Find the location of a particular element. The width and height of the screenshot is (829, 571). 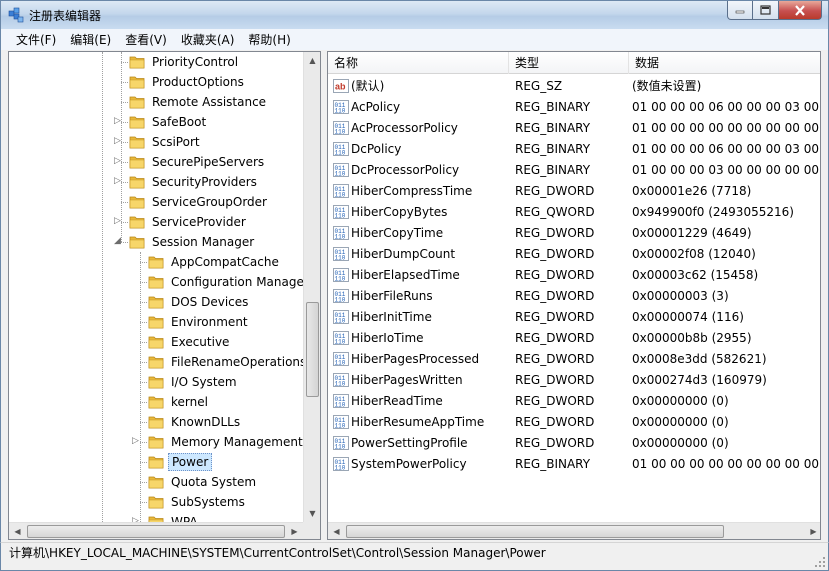

tree-item: Power is located at coordinates (176, 462).